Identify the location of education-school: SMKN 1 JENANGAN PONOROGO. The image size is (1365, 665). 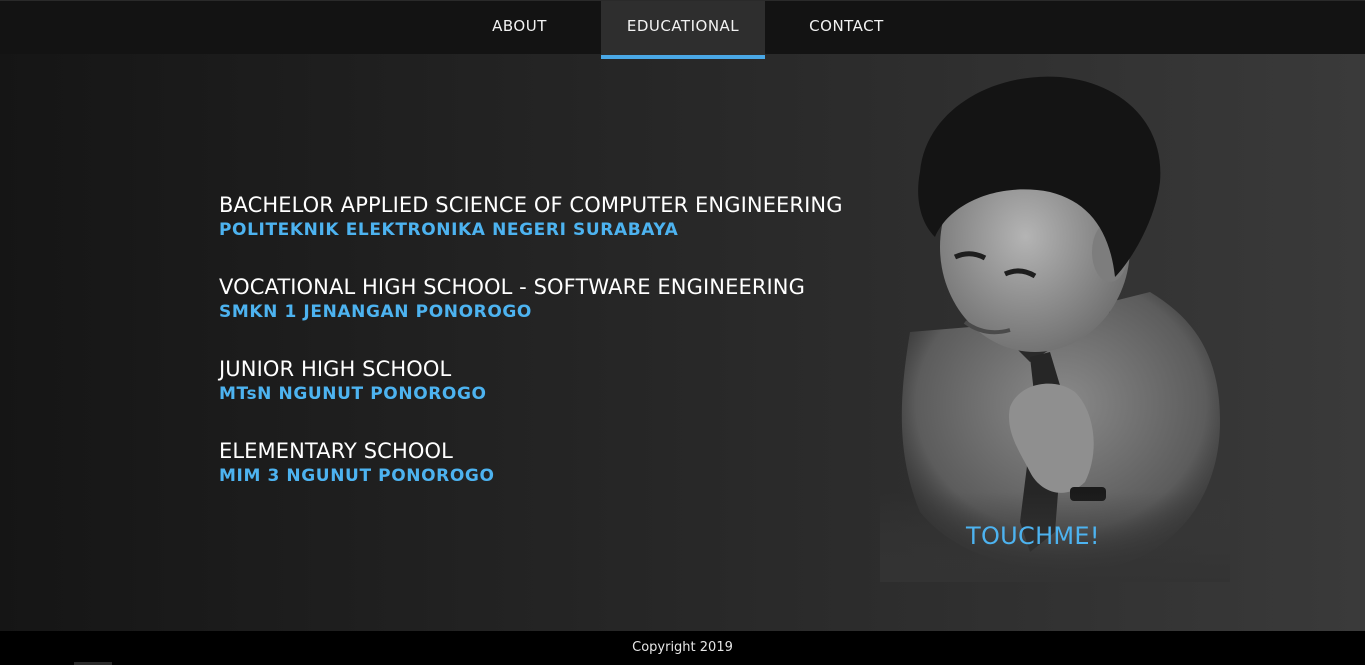
(375, 312).